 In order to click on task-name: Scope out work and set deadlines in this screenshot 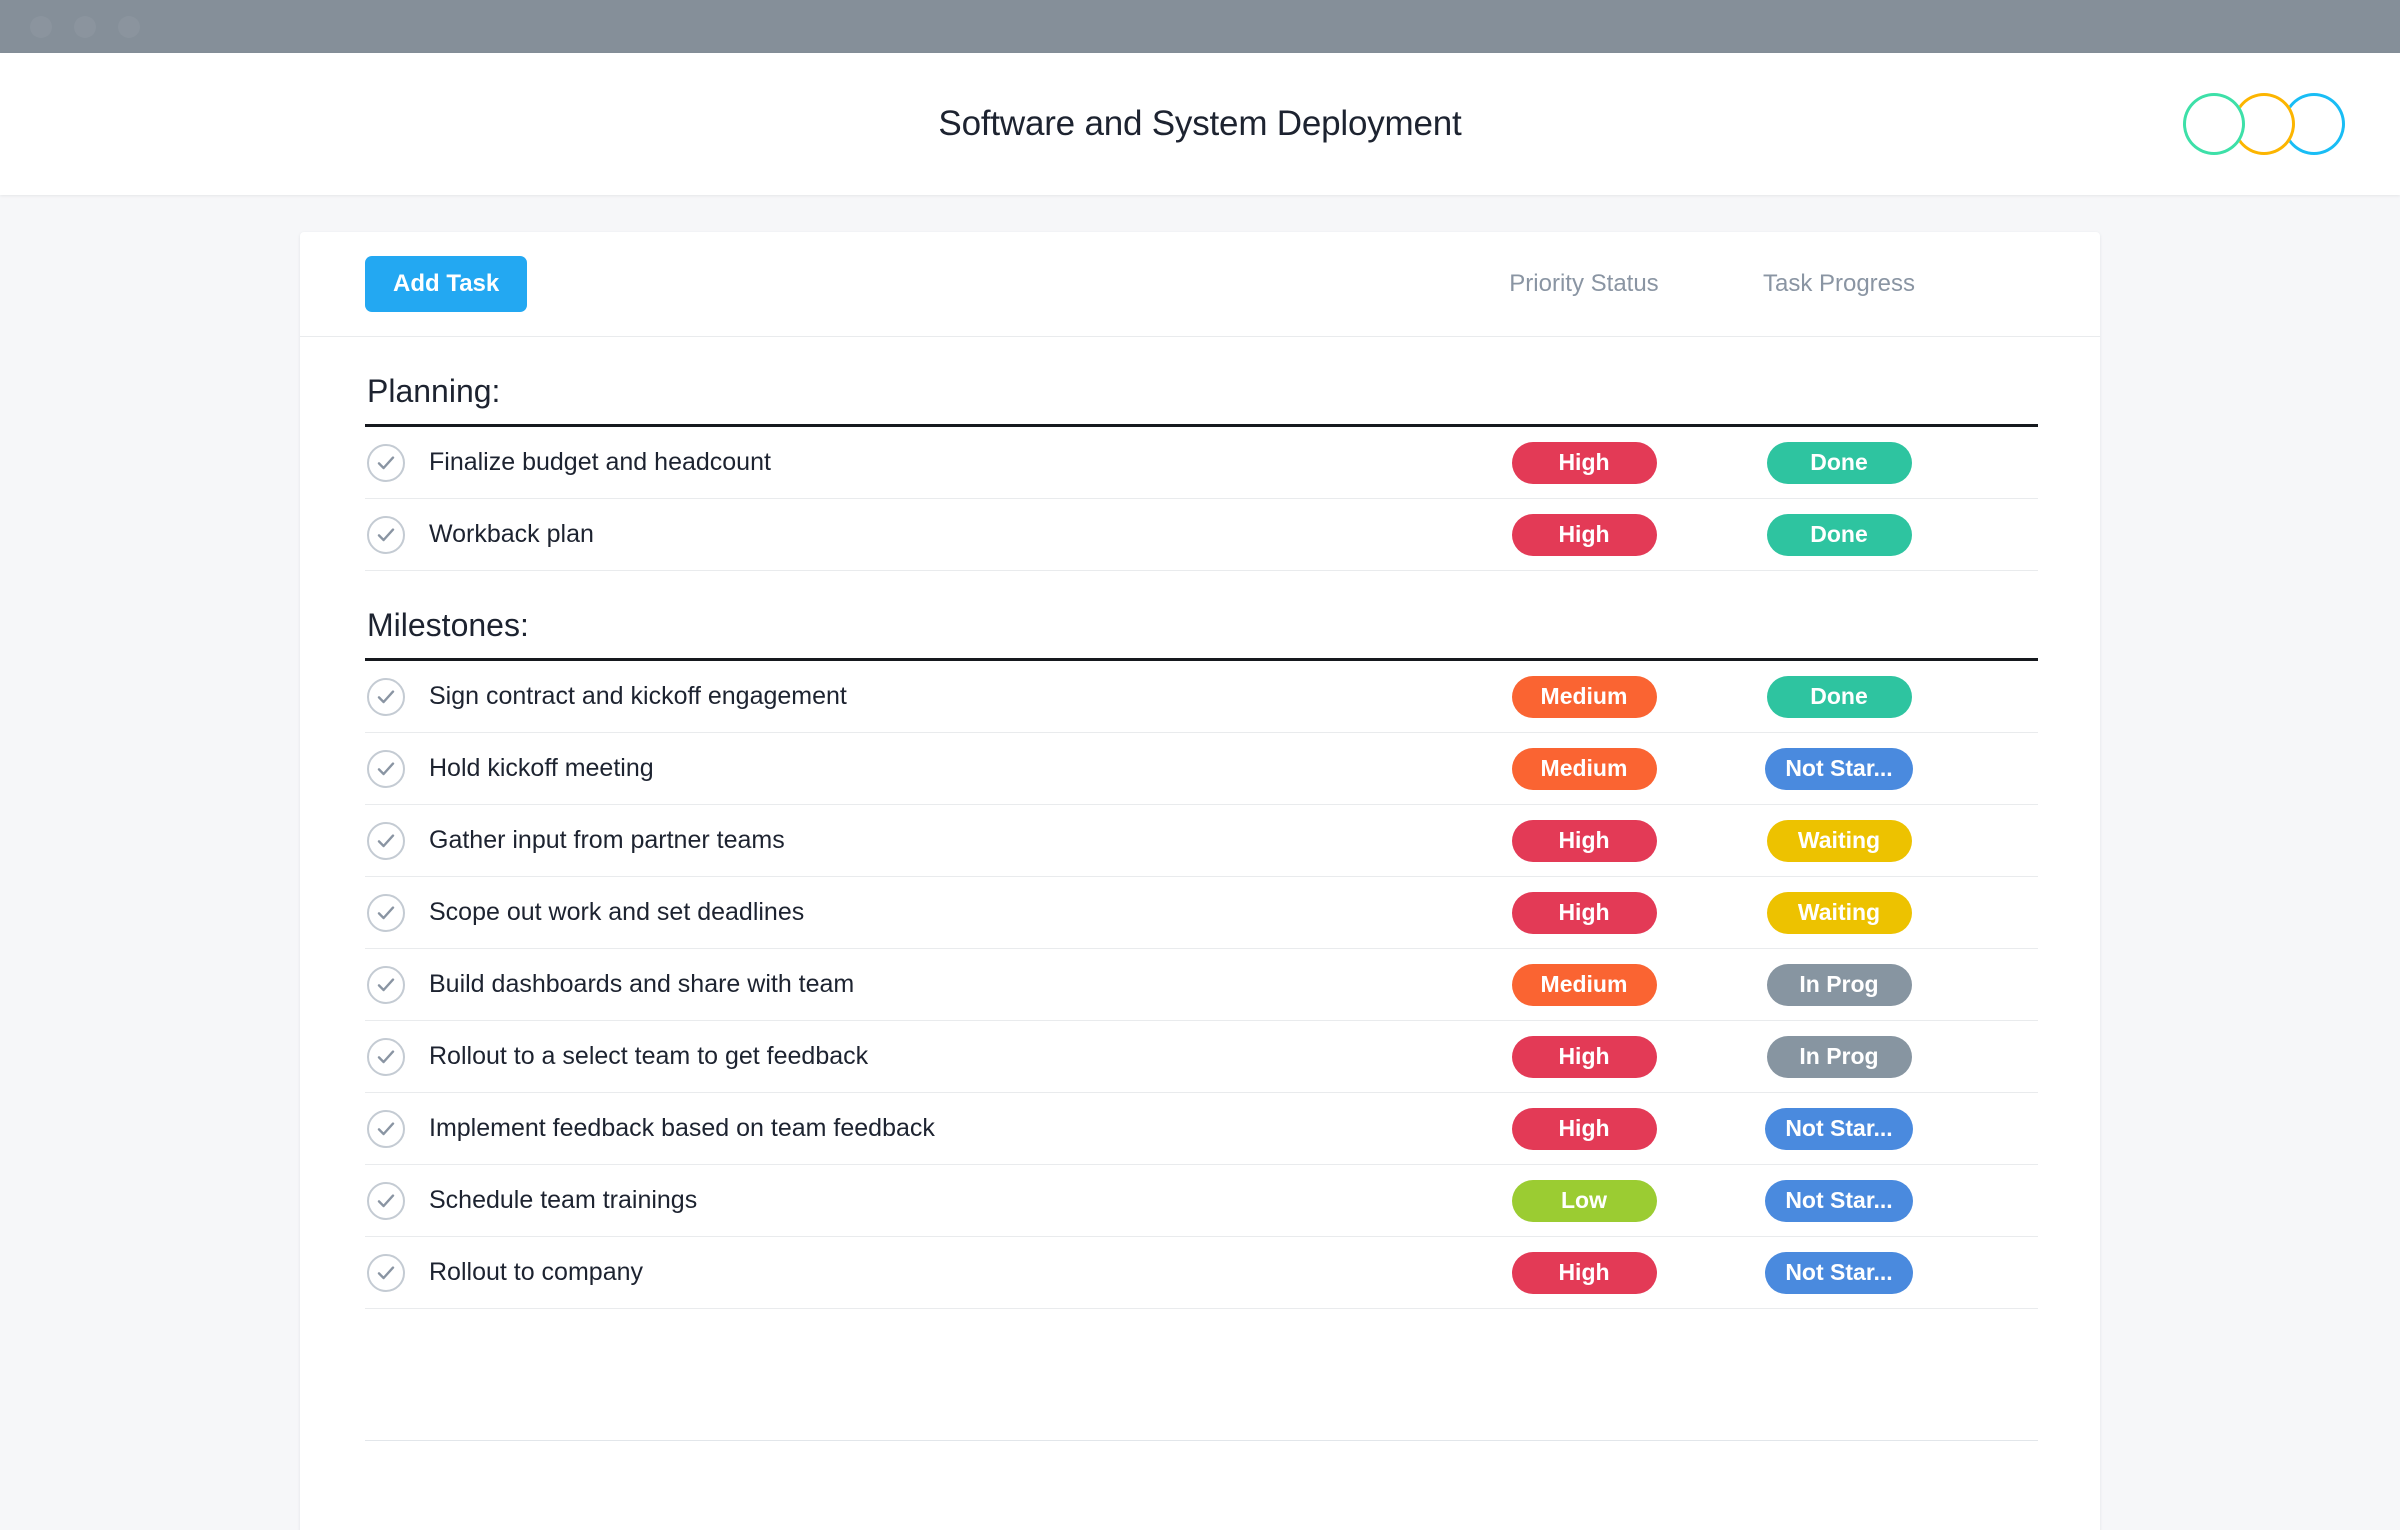, I will do `click(946, 912)`.